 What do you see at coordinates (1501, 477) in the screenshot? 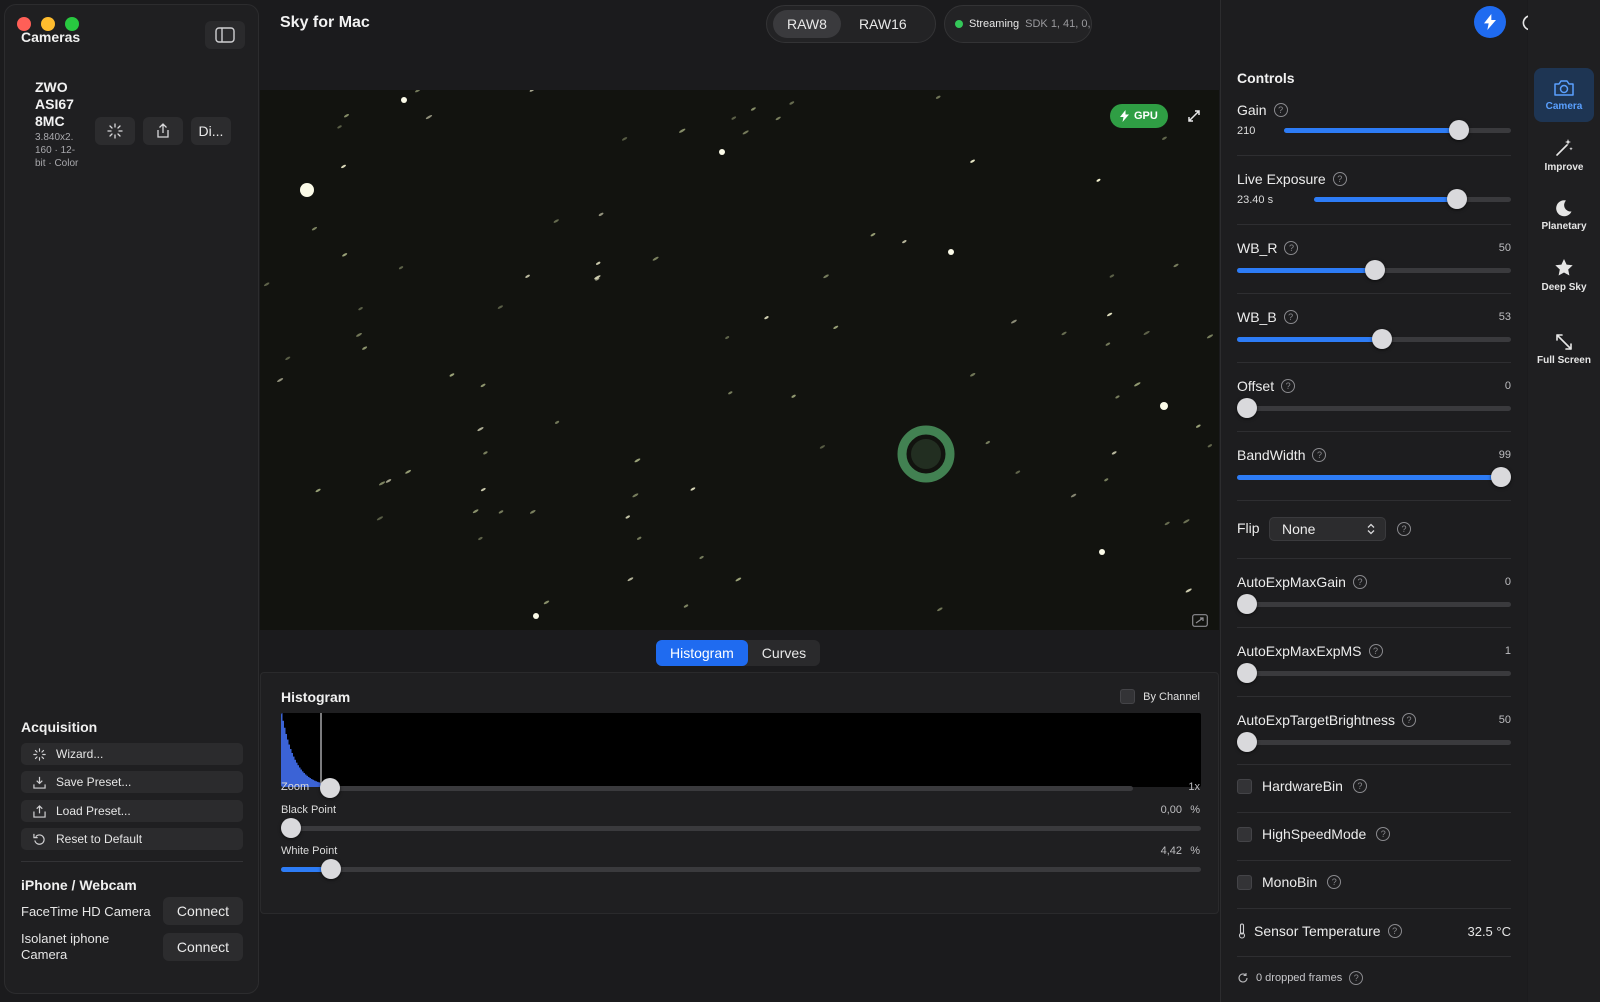
I see `bandwidth-slider-knob` at bounding box center [1501, 477].